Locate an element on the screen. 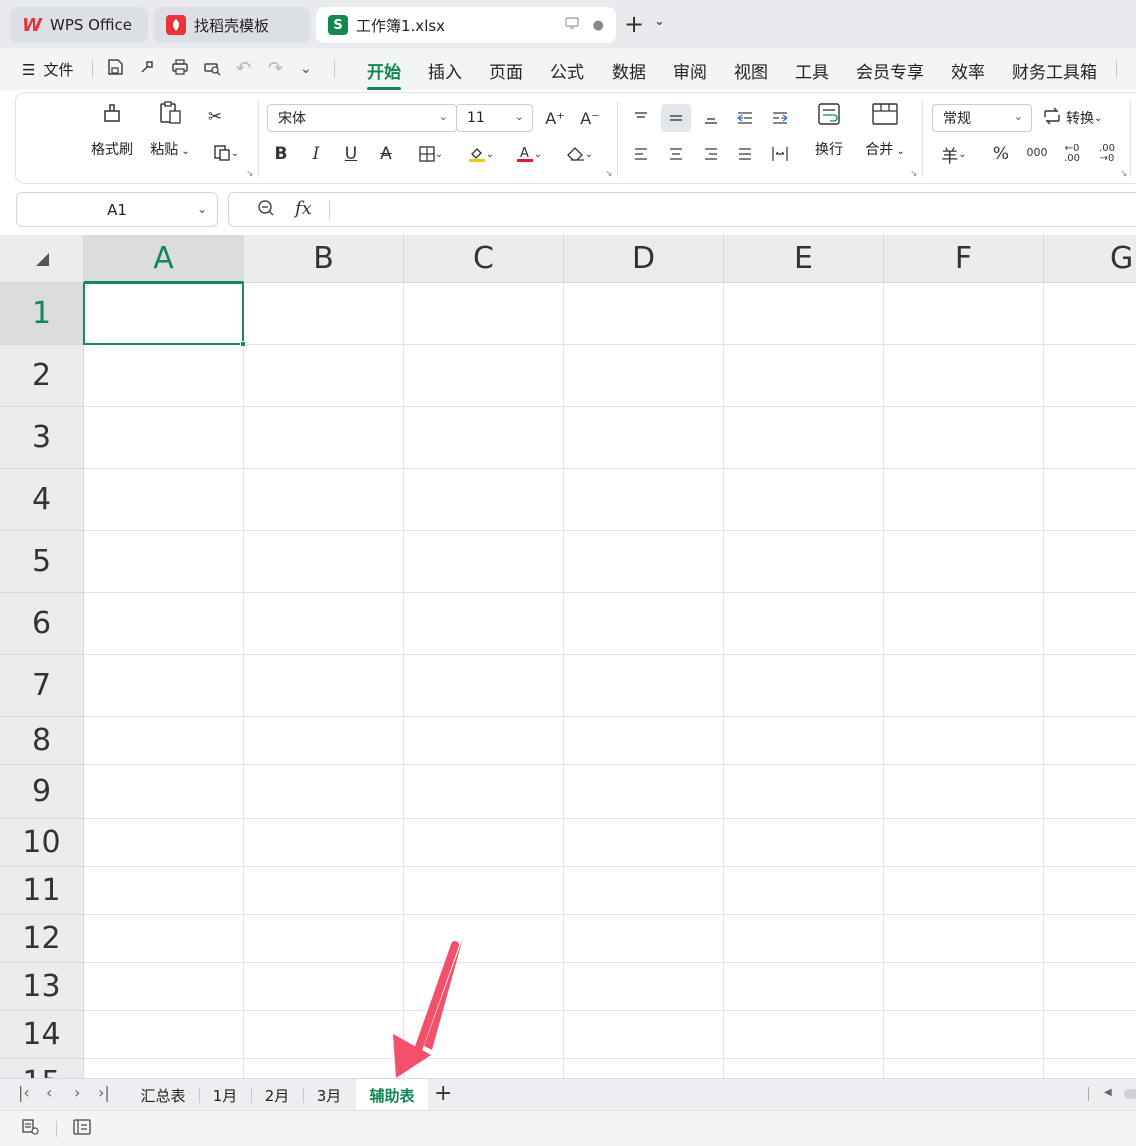 The height and width of the screenshot is (1146, 1136). font-name-select: 宋体 ⌄ is located at coordinates (362, 118).